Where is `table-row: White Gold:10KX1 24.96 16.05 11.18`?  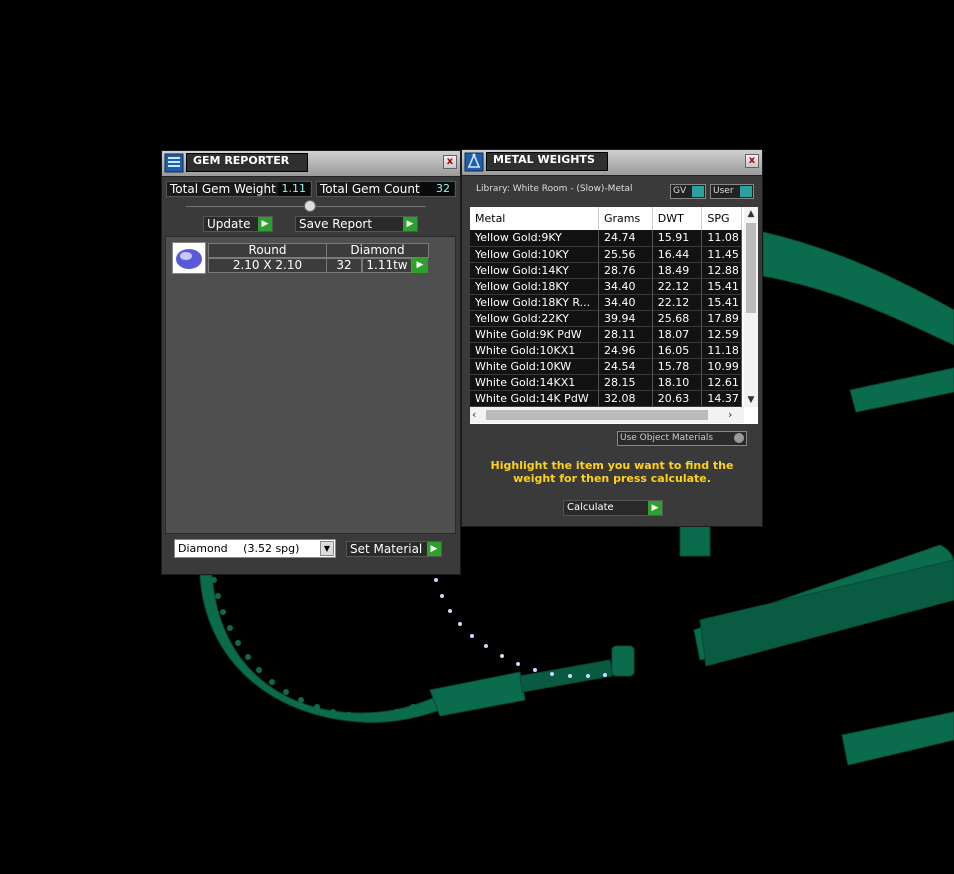
table-row: White Gold:10KX1 24.96 16.05 11.18 is located at coordinates (606, 350).